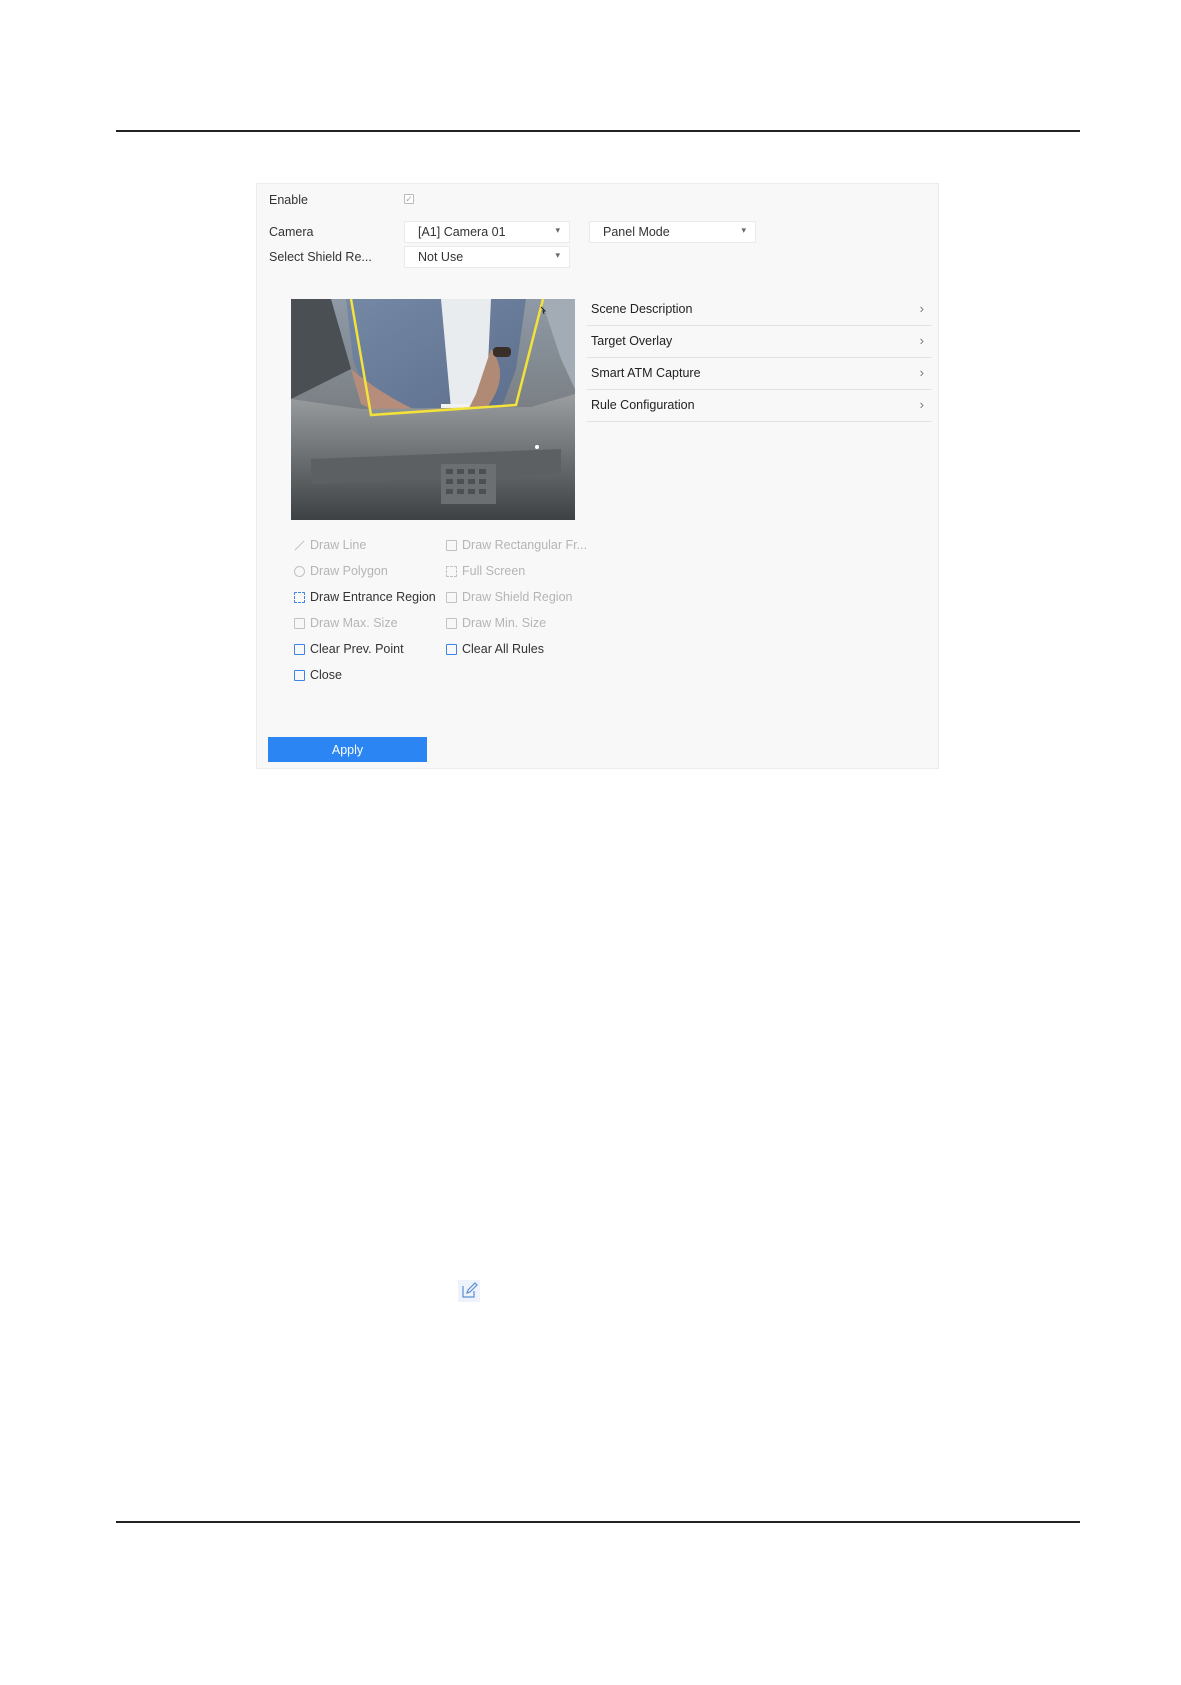 This screenshot has width=1181, height=1685. I want to click on edit-icon, so click(469, 1291).